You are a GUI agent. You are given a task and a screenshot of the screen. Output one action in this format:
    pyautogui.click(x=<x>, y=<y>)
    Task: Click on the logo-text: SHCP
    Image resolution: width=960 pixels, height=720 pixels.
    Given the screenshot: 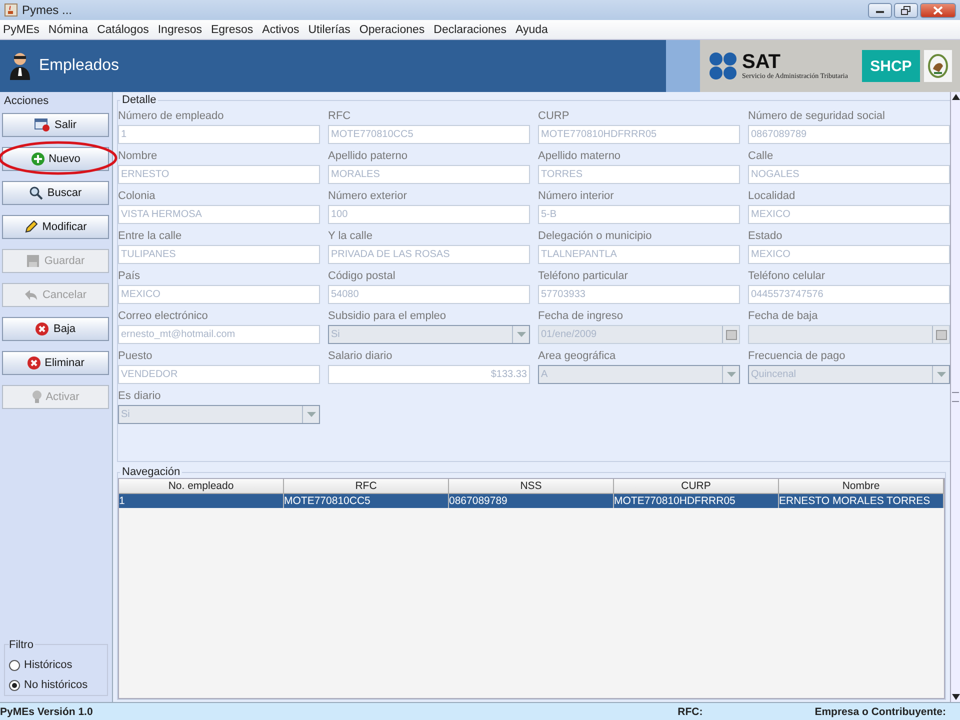 What is the action you would take?
    pyautogui.click(x=891, y=66)
    